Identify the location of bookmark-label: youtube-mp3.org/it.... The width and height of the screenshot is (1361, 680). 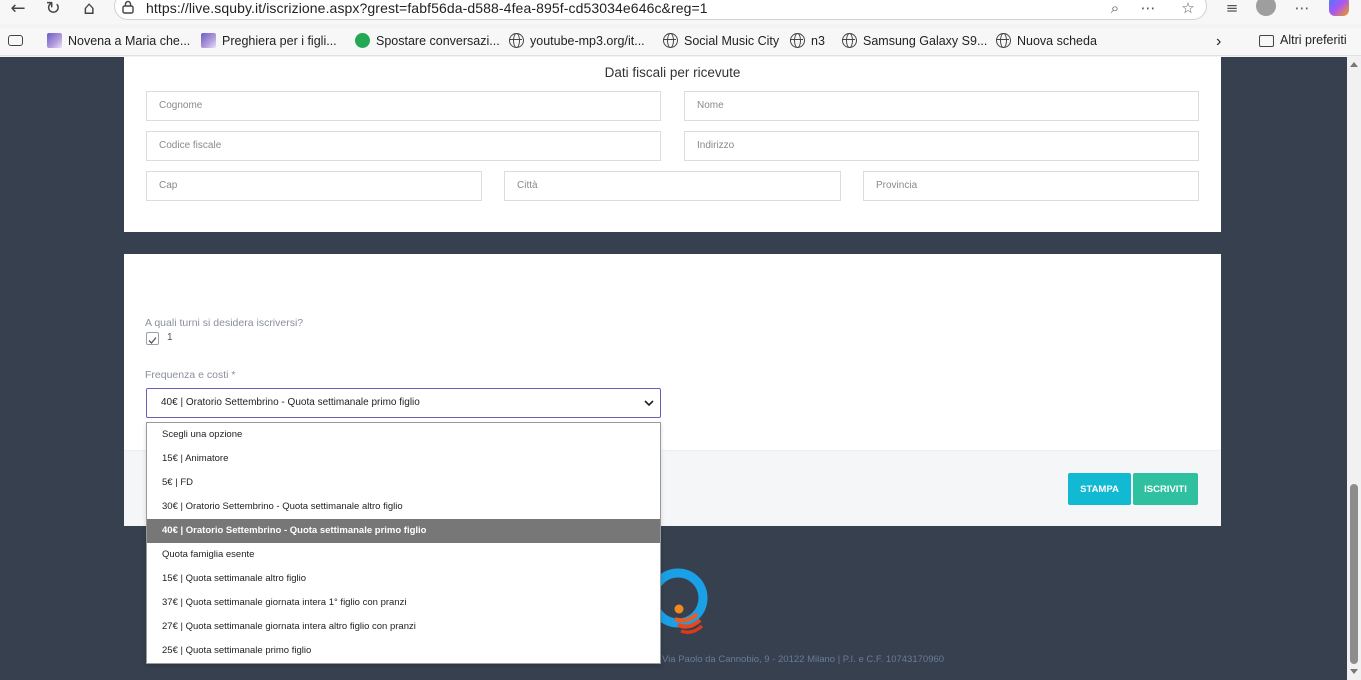
(587, 40).